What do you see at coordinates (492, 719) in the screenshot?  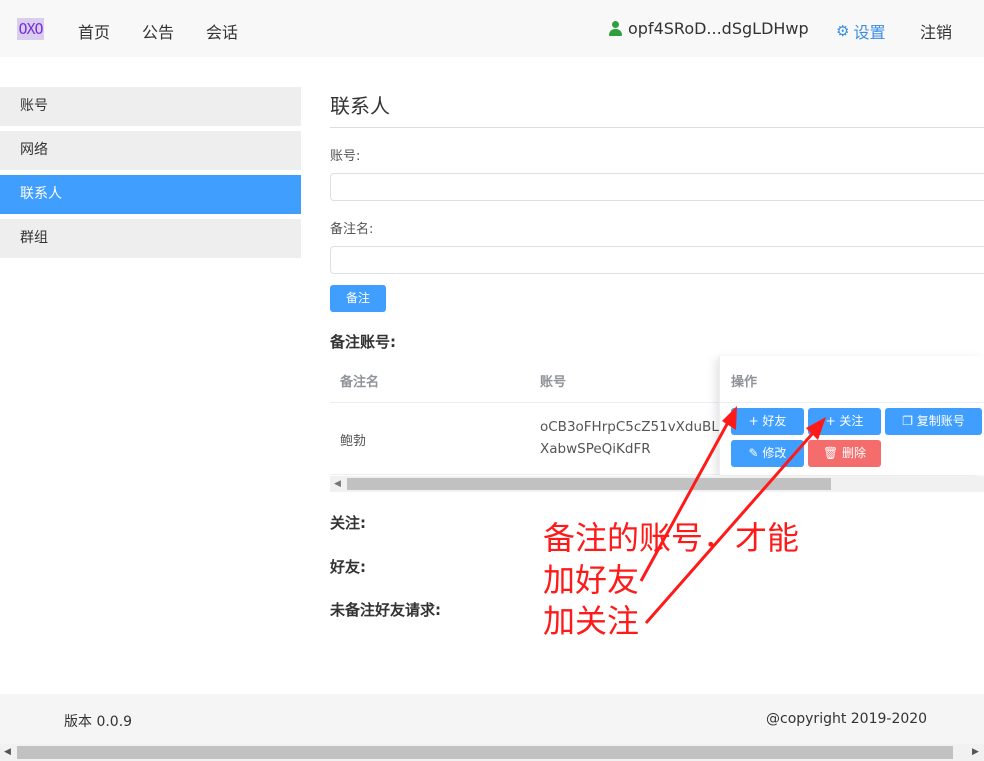 I see `footer: 版本 0.0.9 @copyright 2019-2020` at bounding box center [492, 719].